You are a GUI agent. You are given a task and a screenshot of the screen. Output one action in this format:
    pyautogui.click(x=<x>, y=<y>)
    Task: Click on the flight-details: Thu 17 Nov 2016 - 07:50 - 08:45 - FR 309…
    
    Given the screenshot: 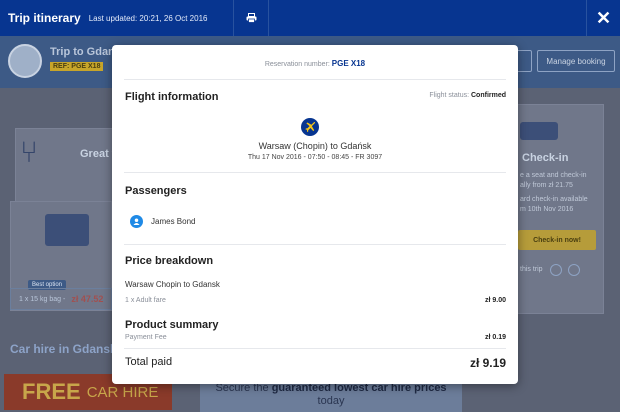 What is the action you would take?
    pyautogui.click(x=315, y=157)
    